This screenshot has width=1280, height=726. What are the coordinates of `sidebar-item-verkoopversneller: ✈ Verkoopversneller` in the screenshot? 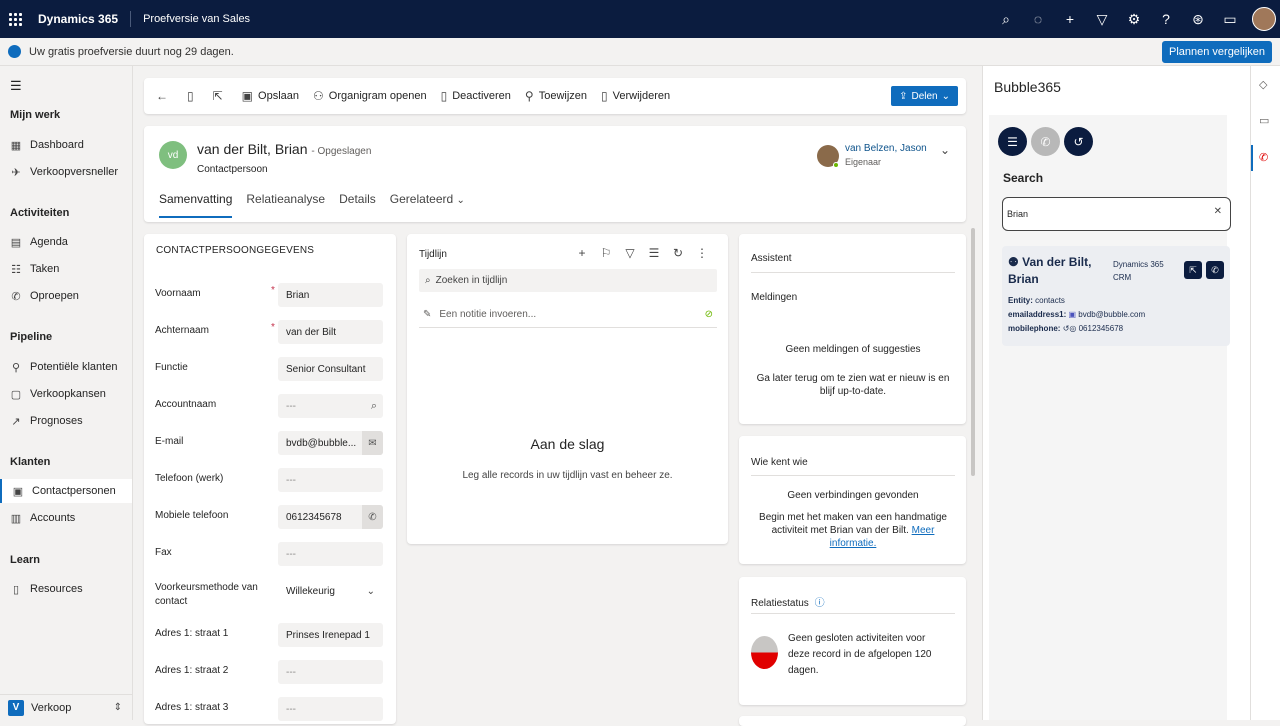 It's located at (66, 172).